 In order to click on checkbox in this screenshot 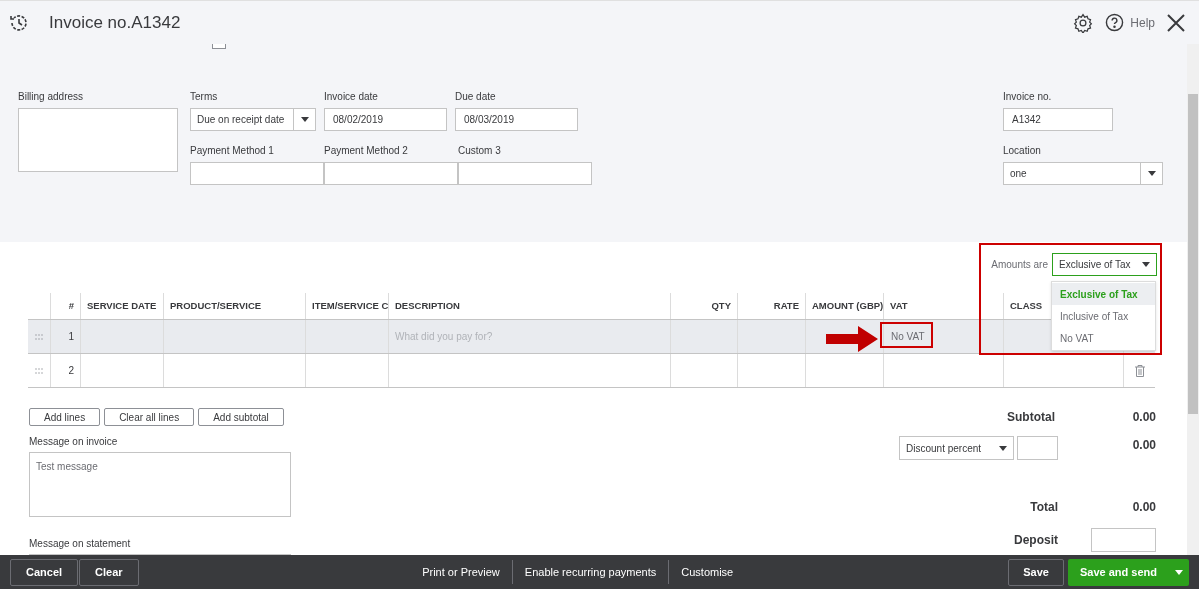, I will do `click(219, 46)`.